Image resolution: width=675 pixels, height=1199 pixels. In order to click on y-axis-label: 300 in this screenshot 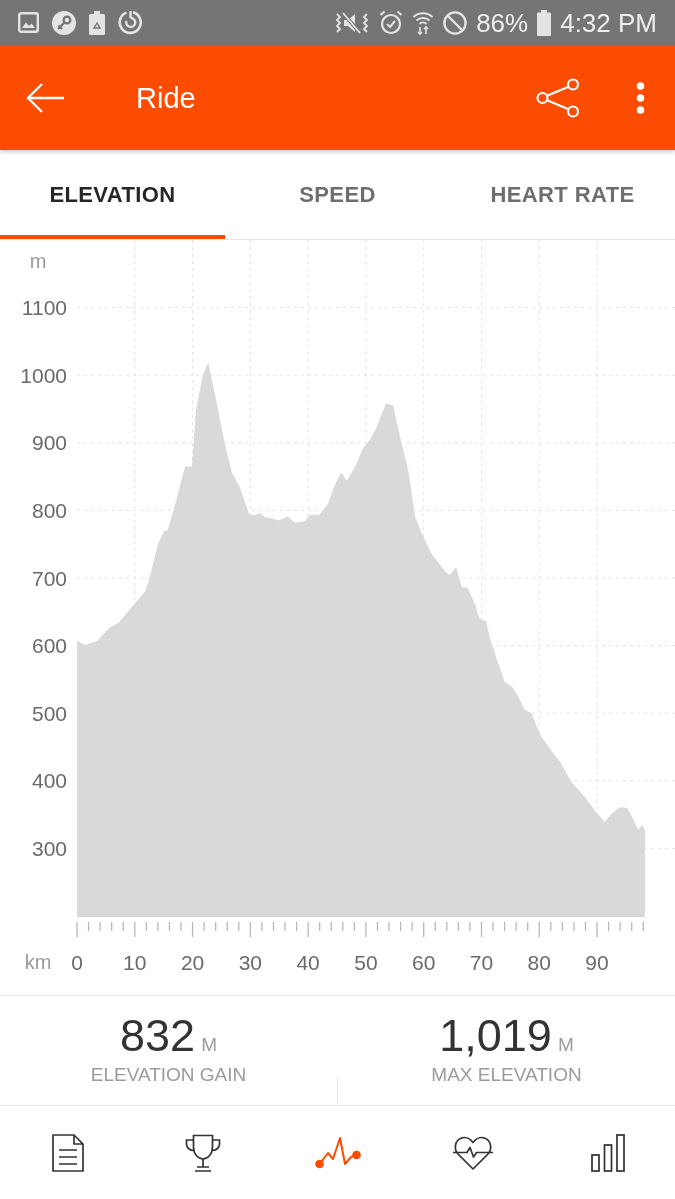, I will do `click(49, 848)`.